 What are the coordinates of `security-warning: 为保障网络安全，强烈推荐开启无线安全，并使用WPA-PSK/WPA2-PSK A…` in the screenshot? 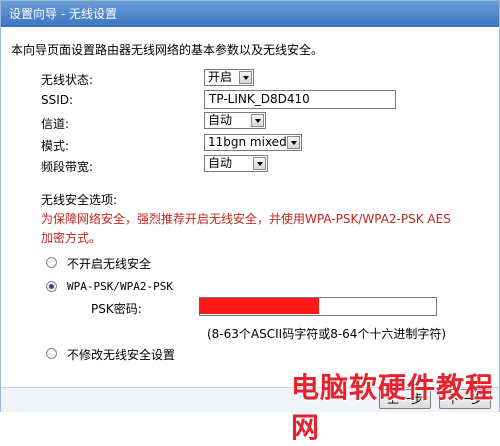 It's located at (246, 228).